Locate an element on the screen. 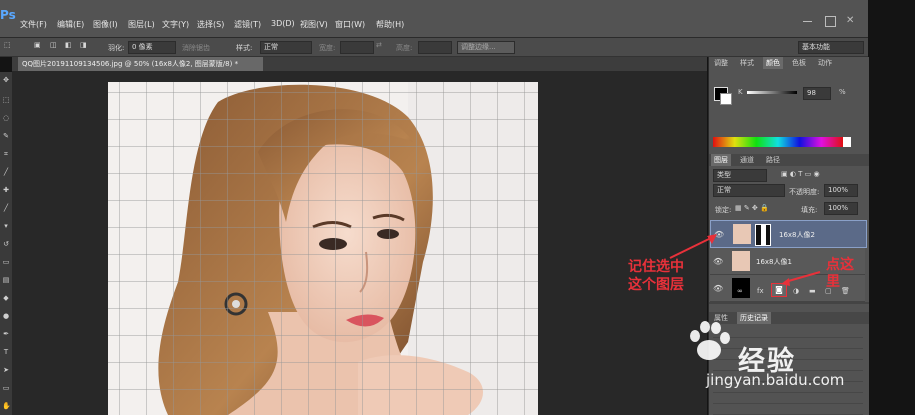 This screenshot has width=915, height=415. eyedropper-icon: ╱ is located at coordinates (6, 172).